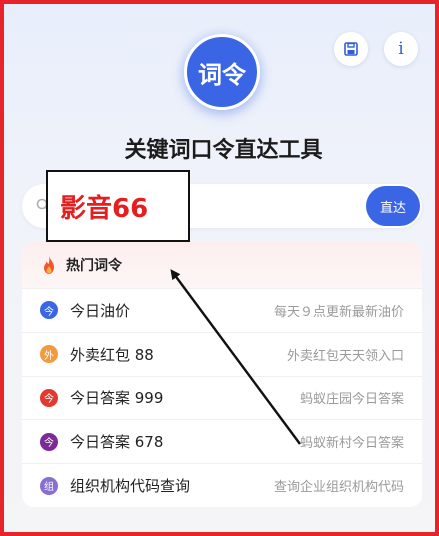 The width and height of the screenshot is (439, 536). Describe the element at coordinates (222, 353) in the screenshot. I see `list-item: 外 外卖红包 88 外卖红包天天领入口` at that location.